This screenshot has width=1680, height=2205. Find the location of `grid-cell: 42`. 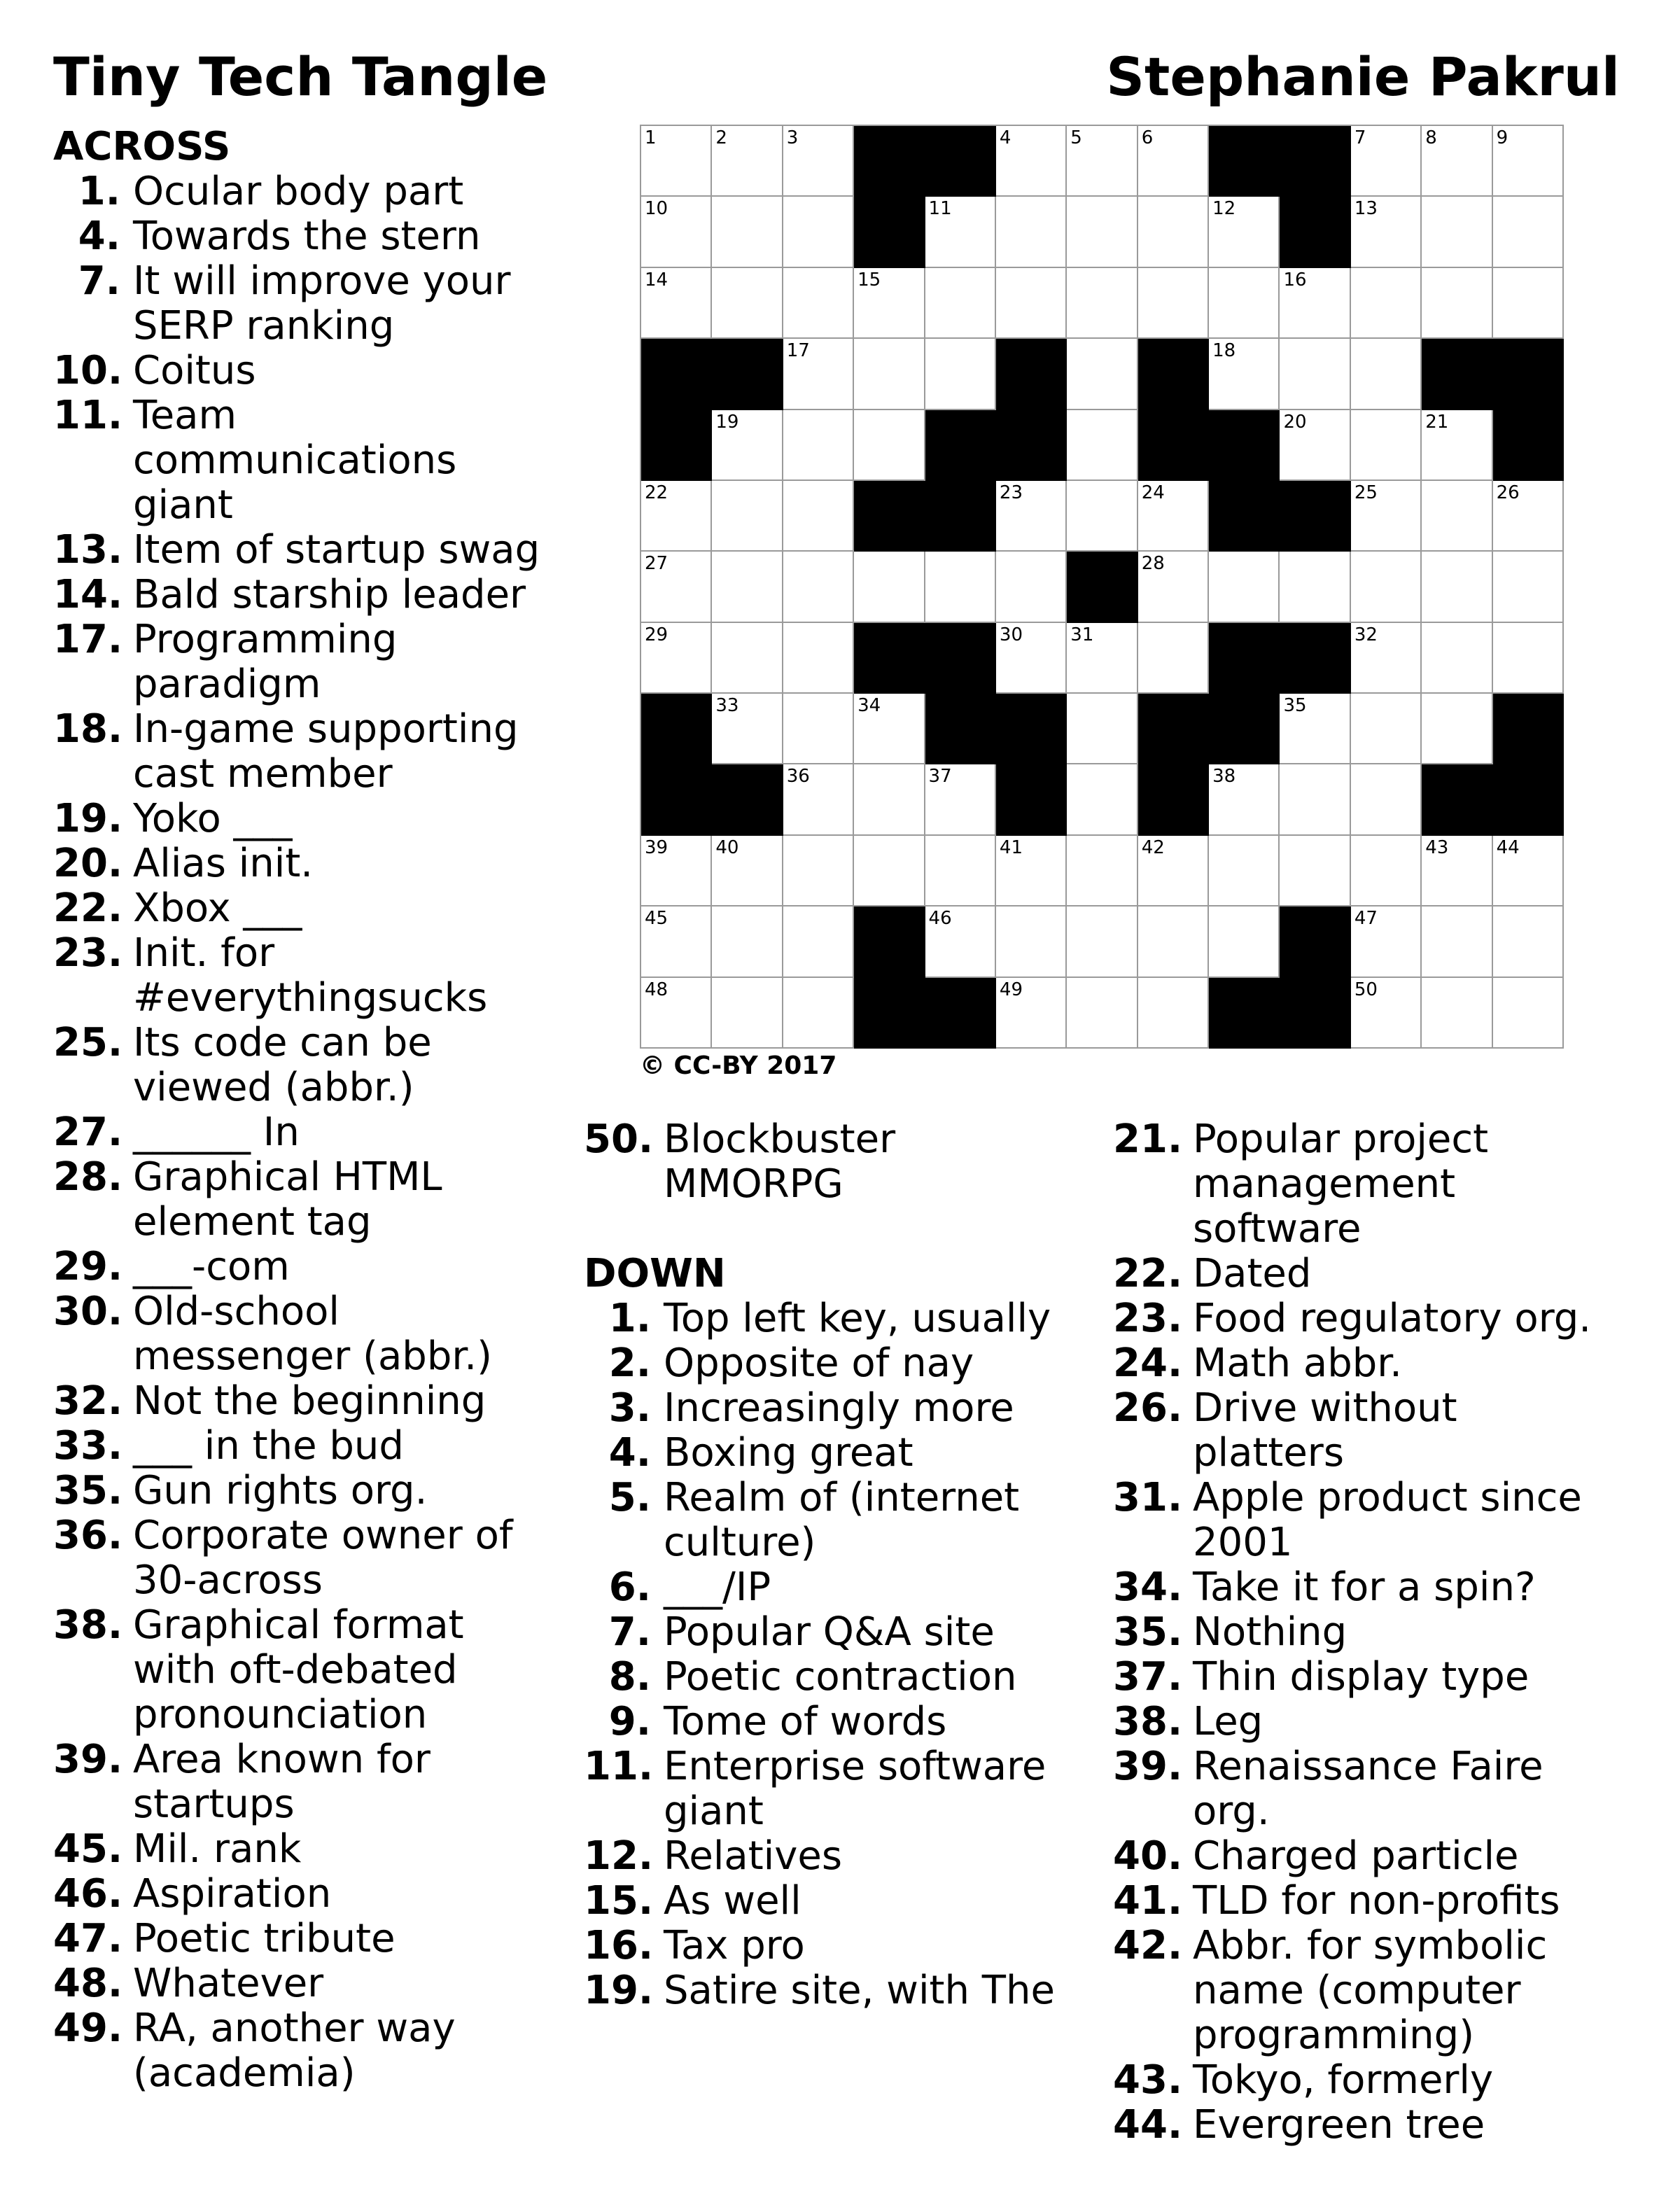

grid-cell: 42 is located at coordinates (1174, 871).